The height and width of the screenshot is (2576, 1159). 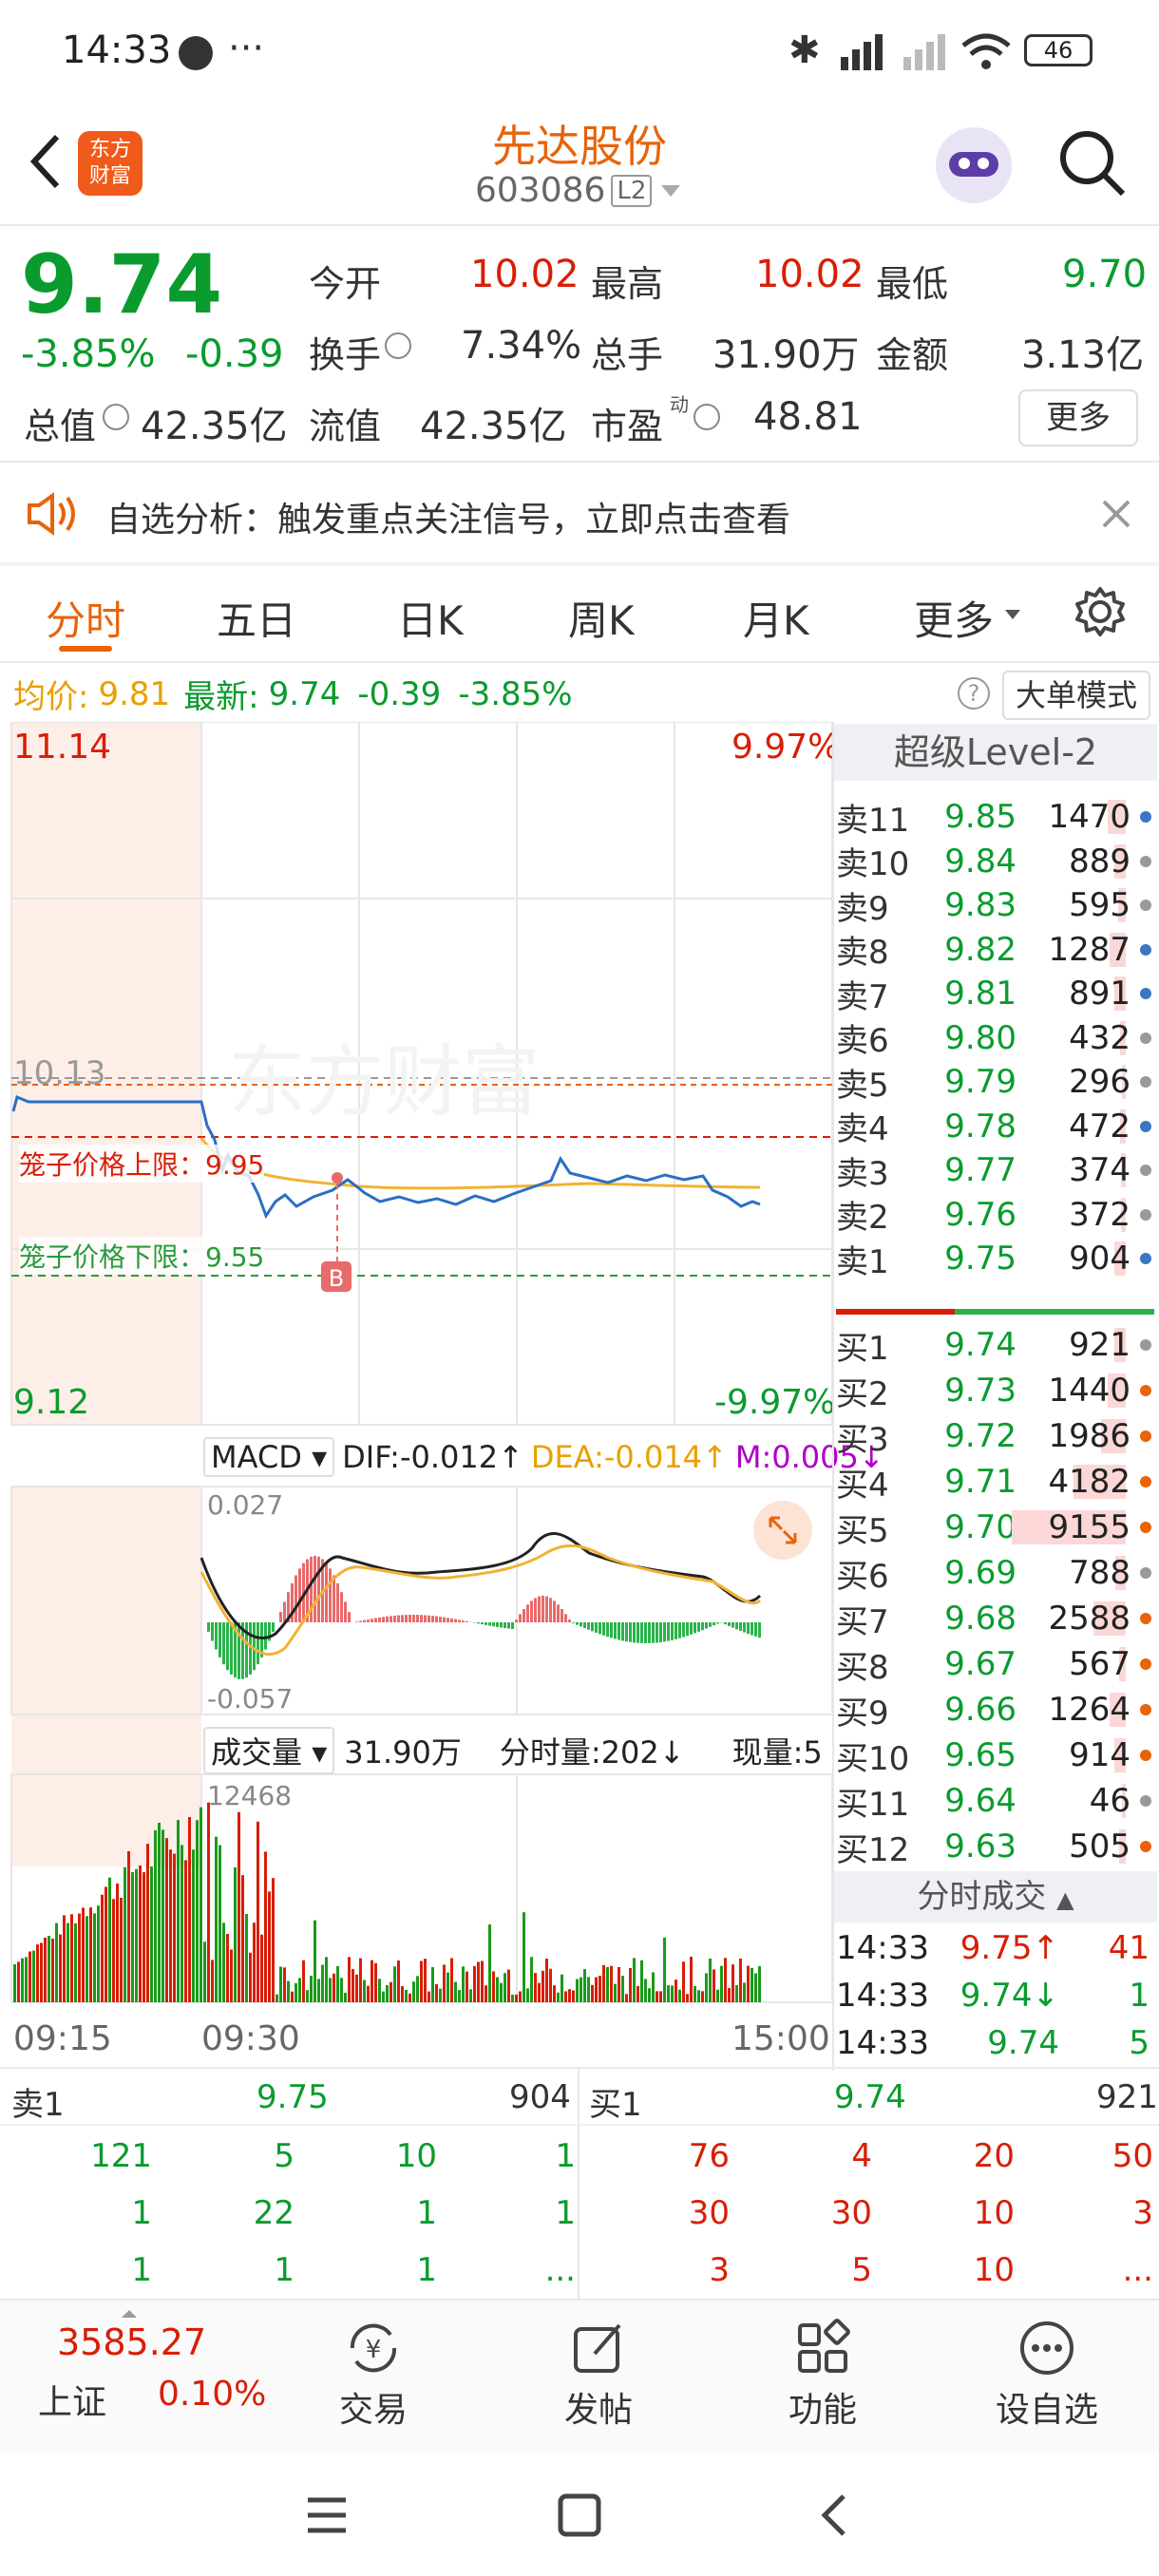 I want to click on chevron-up-icon, so click(x=129, y=2314).